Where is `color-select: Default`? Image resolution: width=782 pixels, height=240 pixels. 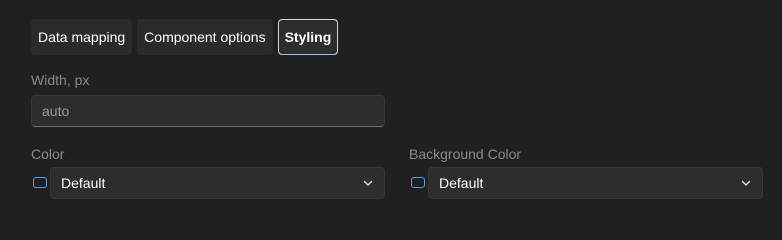
color-select: Default is located at coordinates (217, 183).